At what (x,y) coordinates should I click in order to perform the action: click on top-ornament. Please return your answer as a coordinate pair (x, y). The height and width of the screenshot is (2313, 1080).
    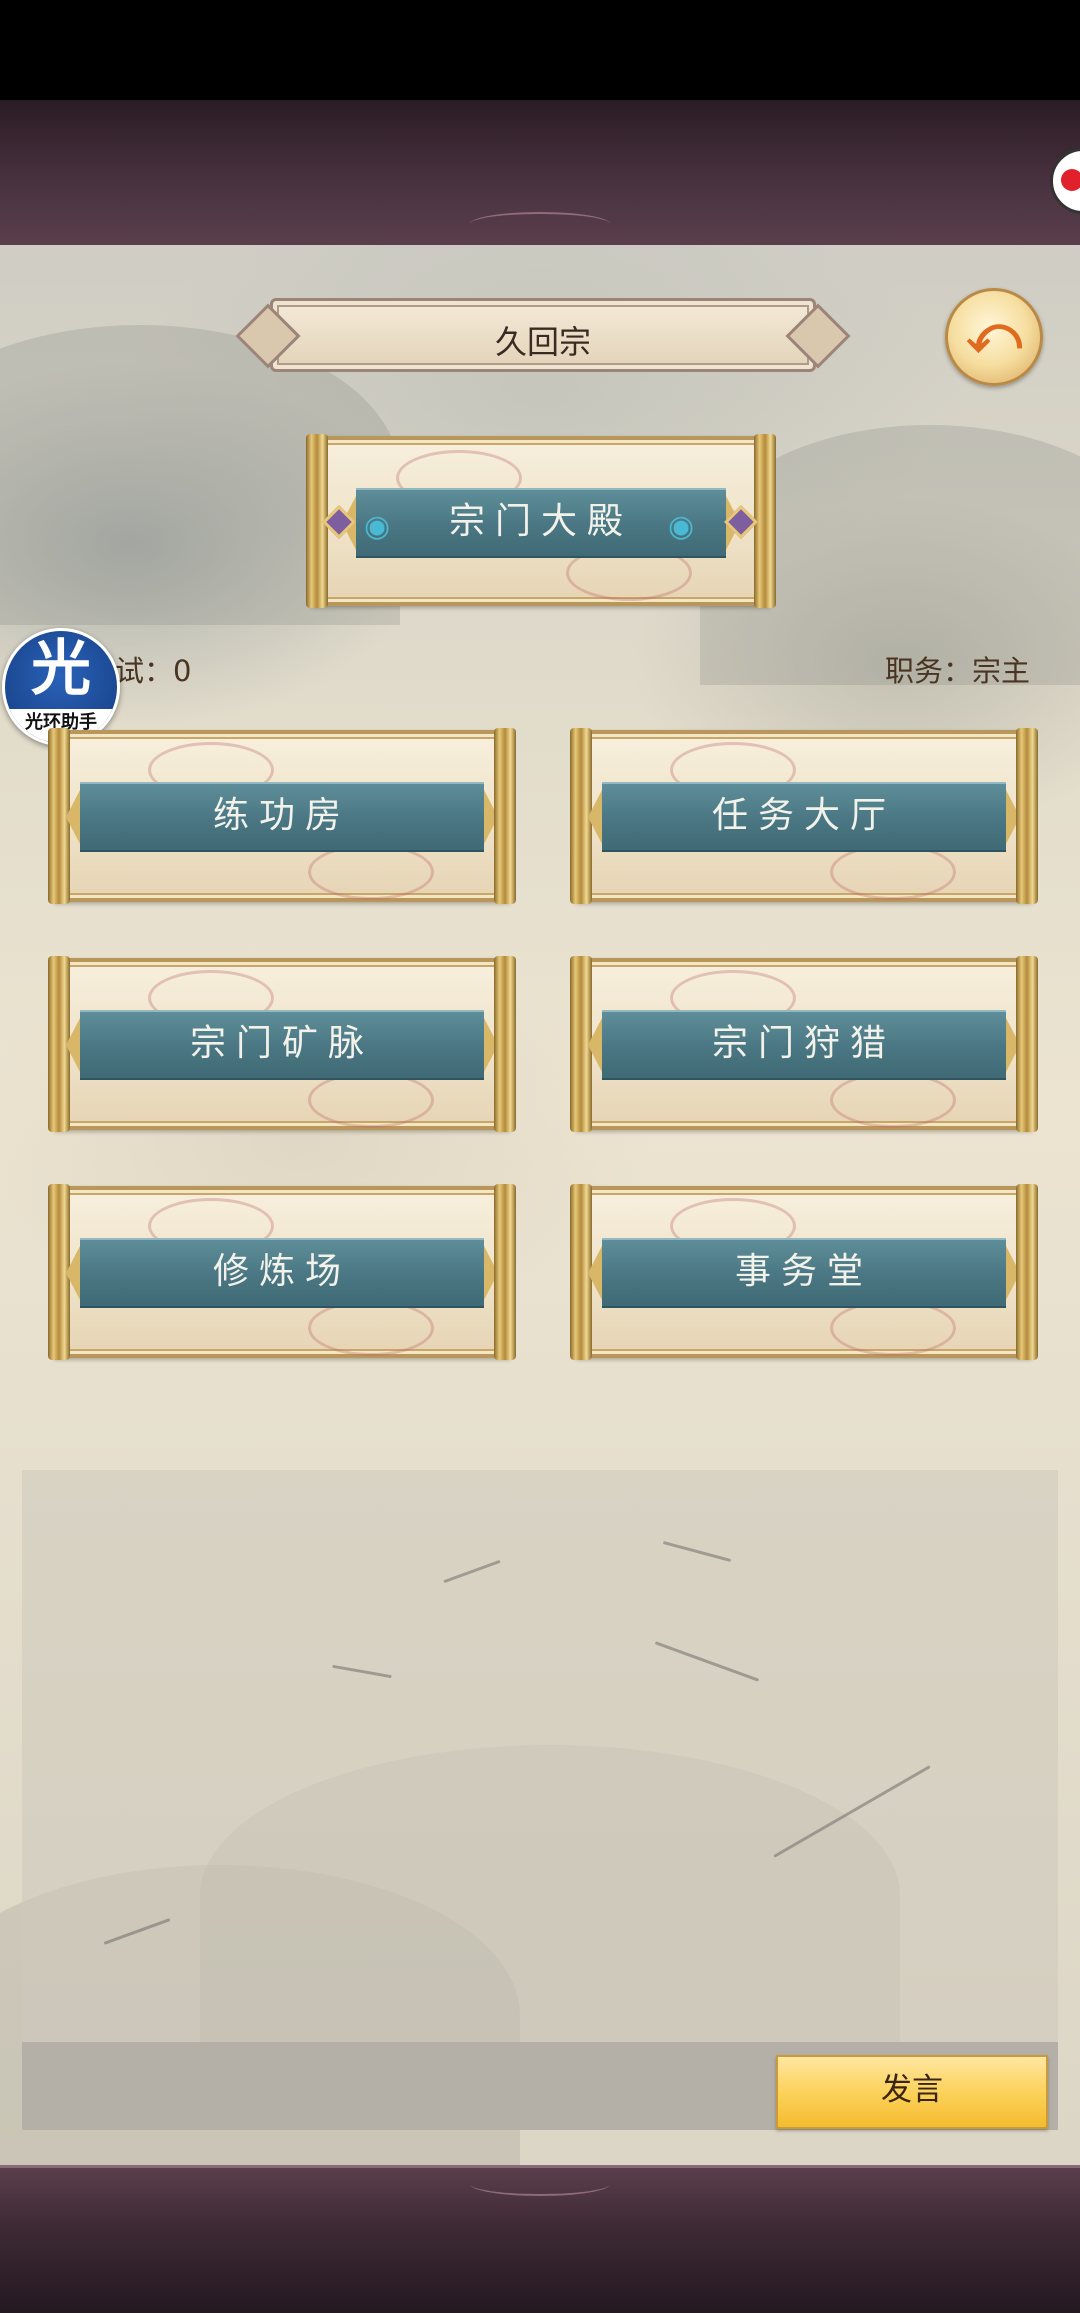
    Looking at the image, I should click on (540, 224).